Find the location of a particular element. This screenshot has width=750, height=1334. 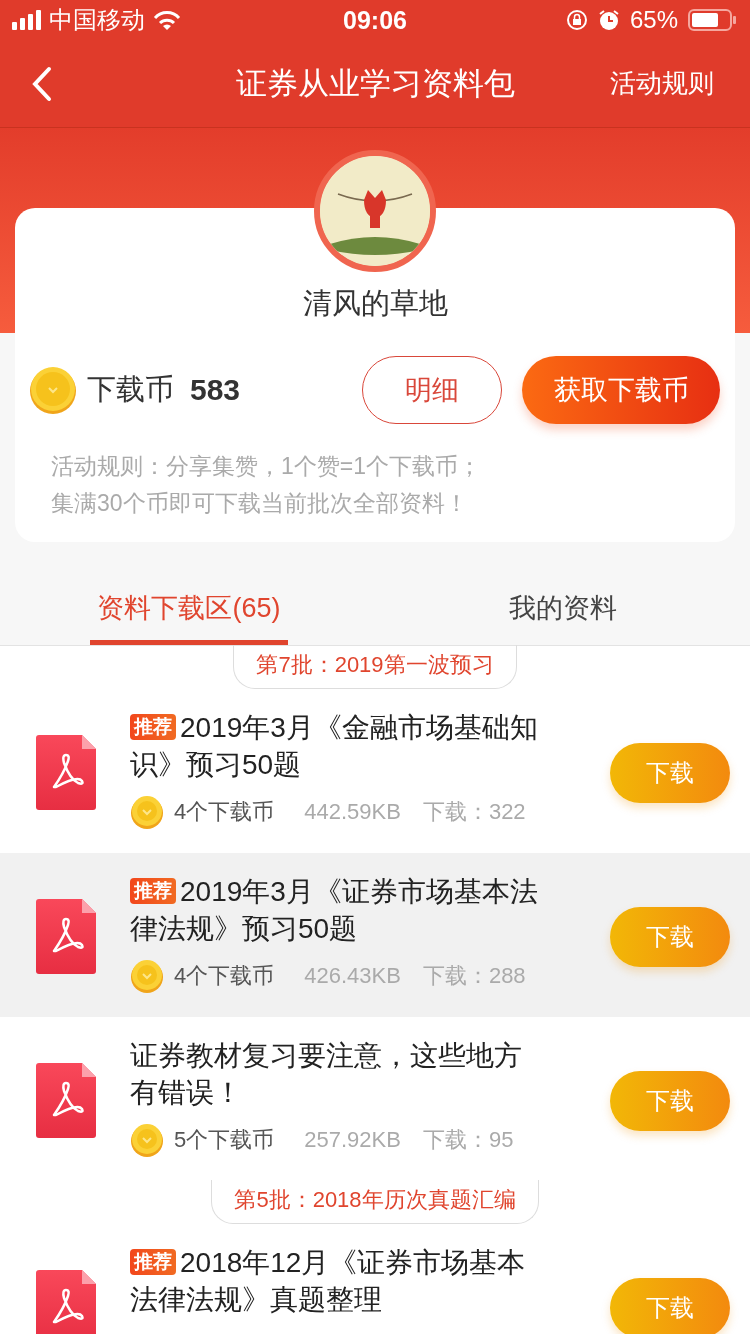

alarm-icon is located at coordinates (608, 20).